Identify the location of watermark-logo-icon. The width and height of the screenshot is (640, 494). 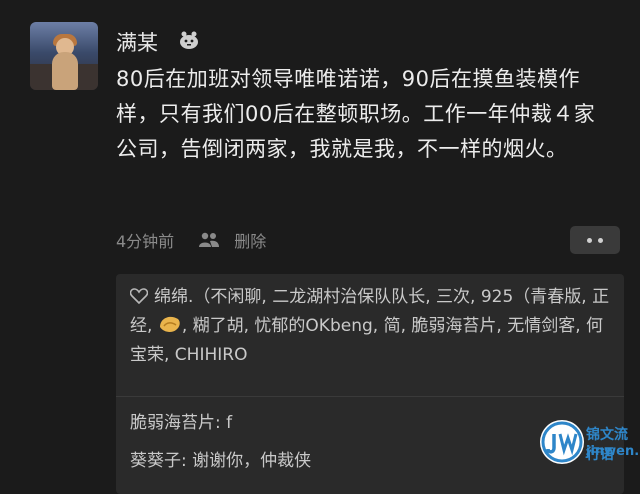
(562, 442).